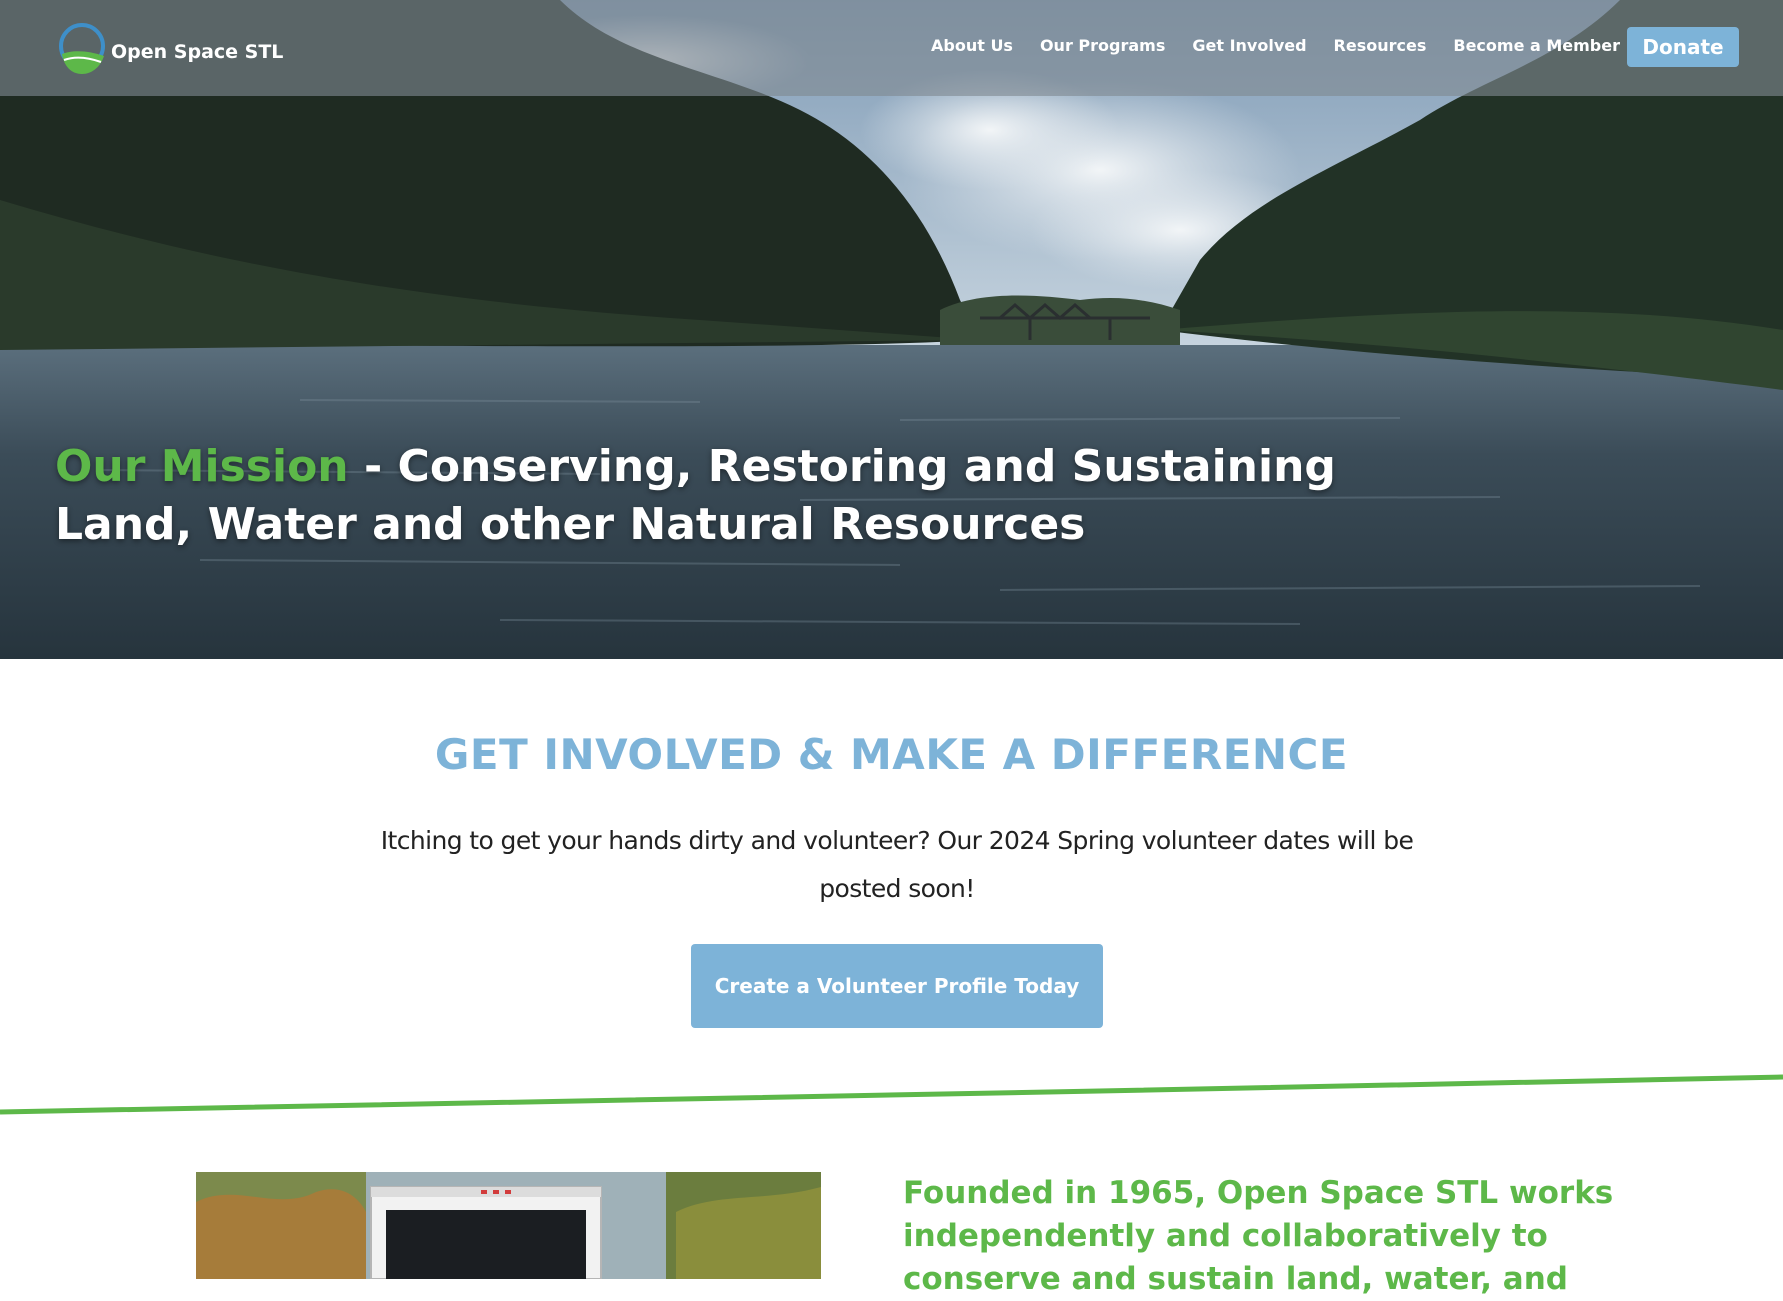 Image resolution: width=1783 pixels, height=1301 pixels. I want to click on logo-text: Open Space STL, so click(197, 52).